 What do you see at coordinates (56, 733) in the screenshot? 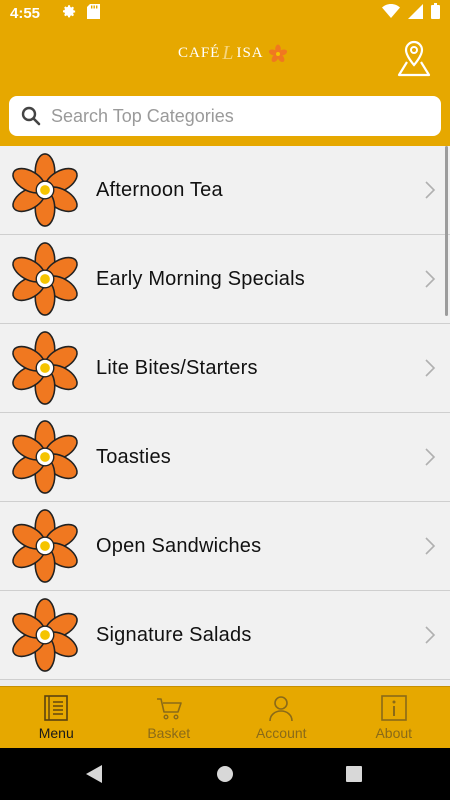
I see `nav-menu-label: Menu` at bounding box center [56, 733].